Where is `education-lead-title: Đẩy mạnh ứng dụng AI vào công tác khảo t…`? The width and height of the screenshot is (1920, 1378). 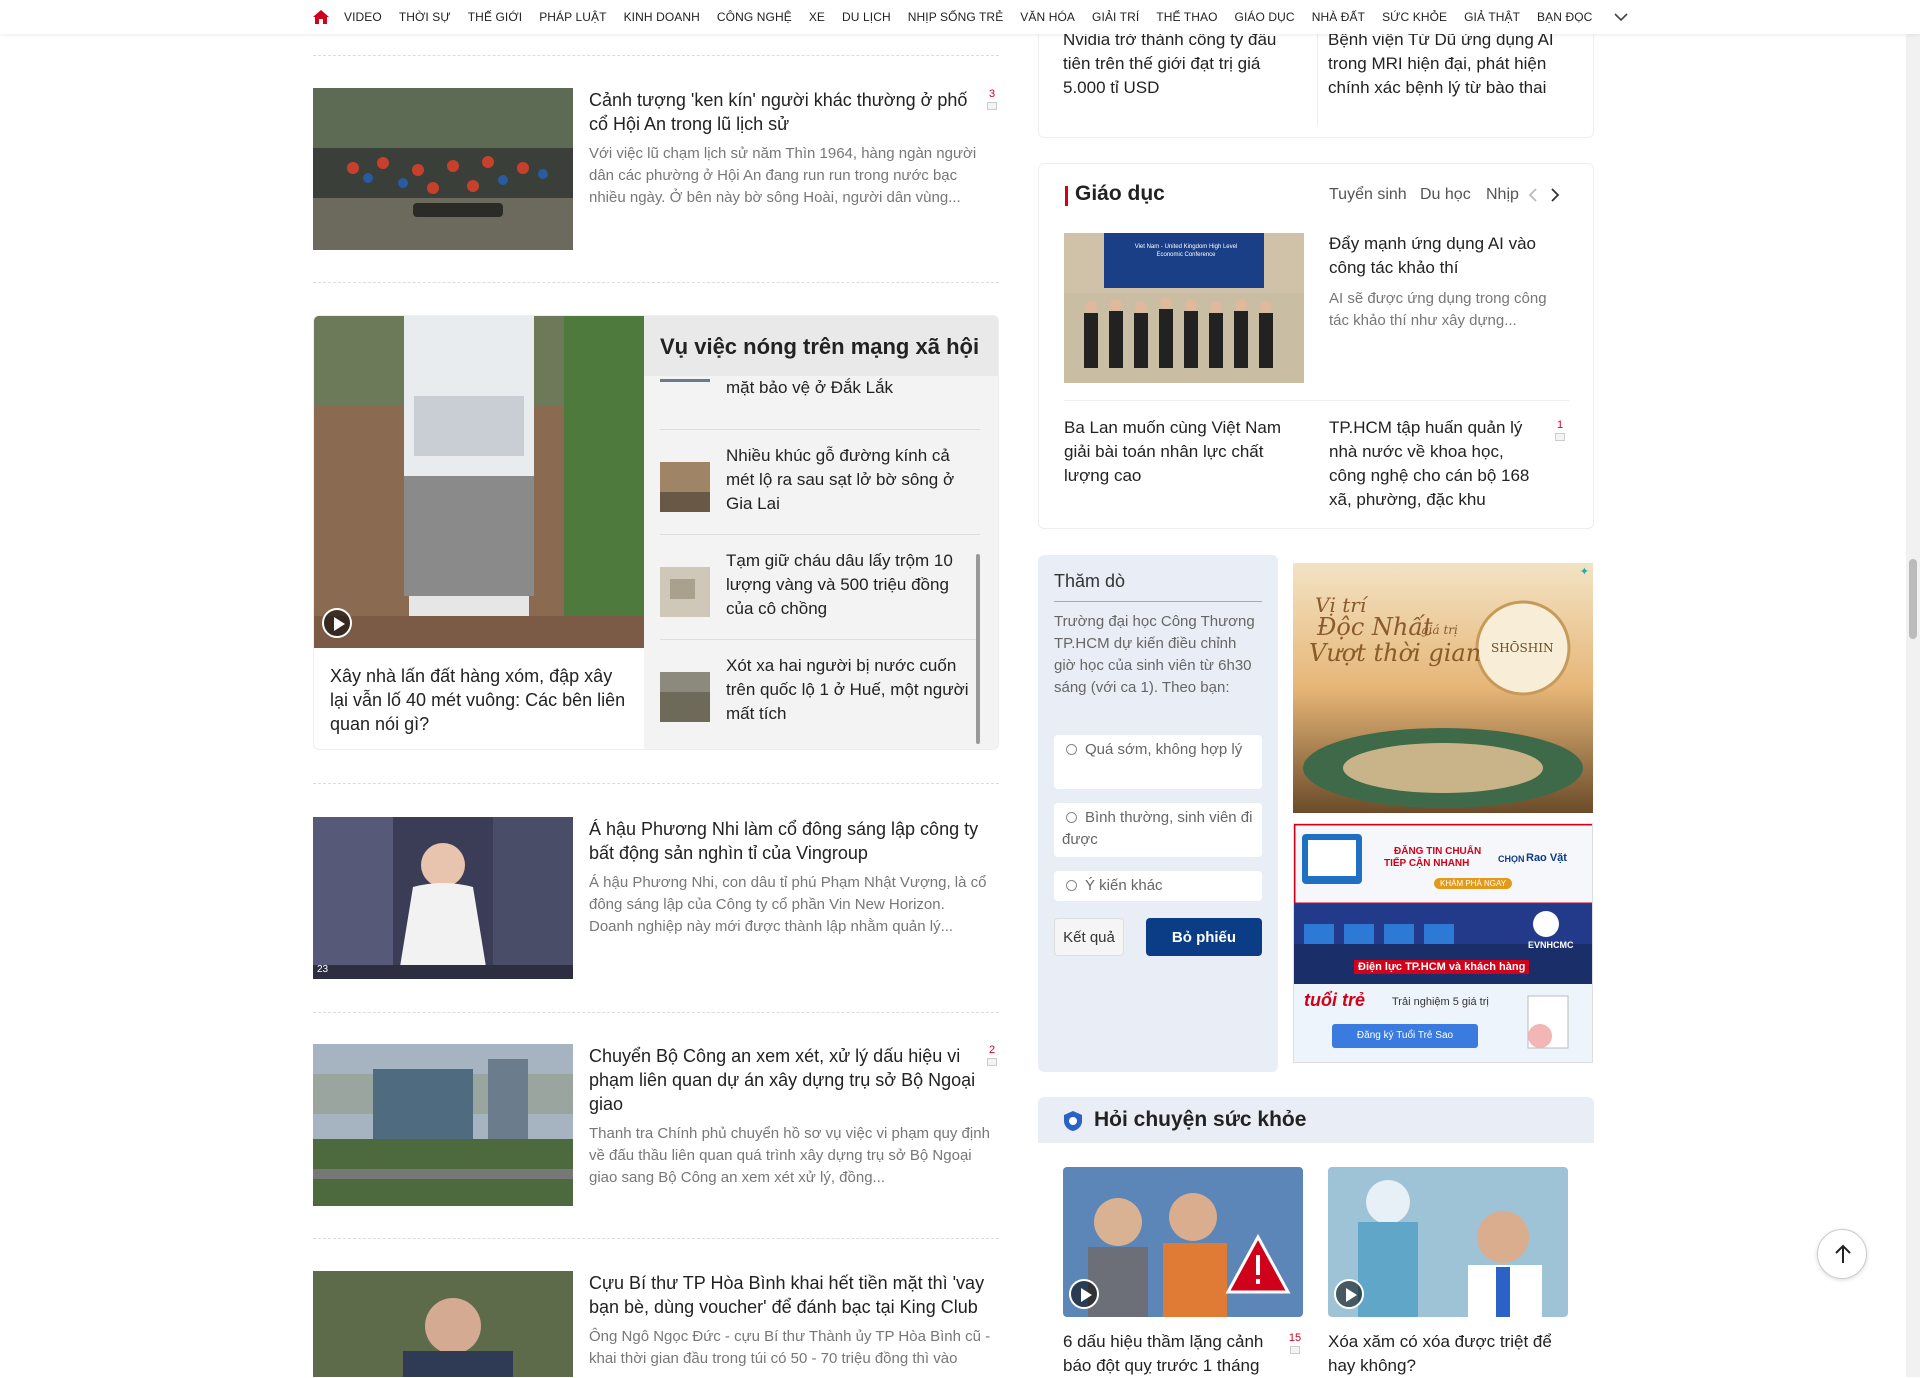 education-lead-title: Đẩy mạnh ứng dụng AI vào công tác khảo t… is located at coordinates (1449, 256).